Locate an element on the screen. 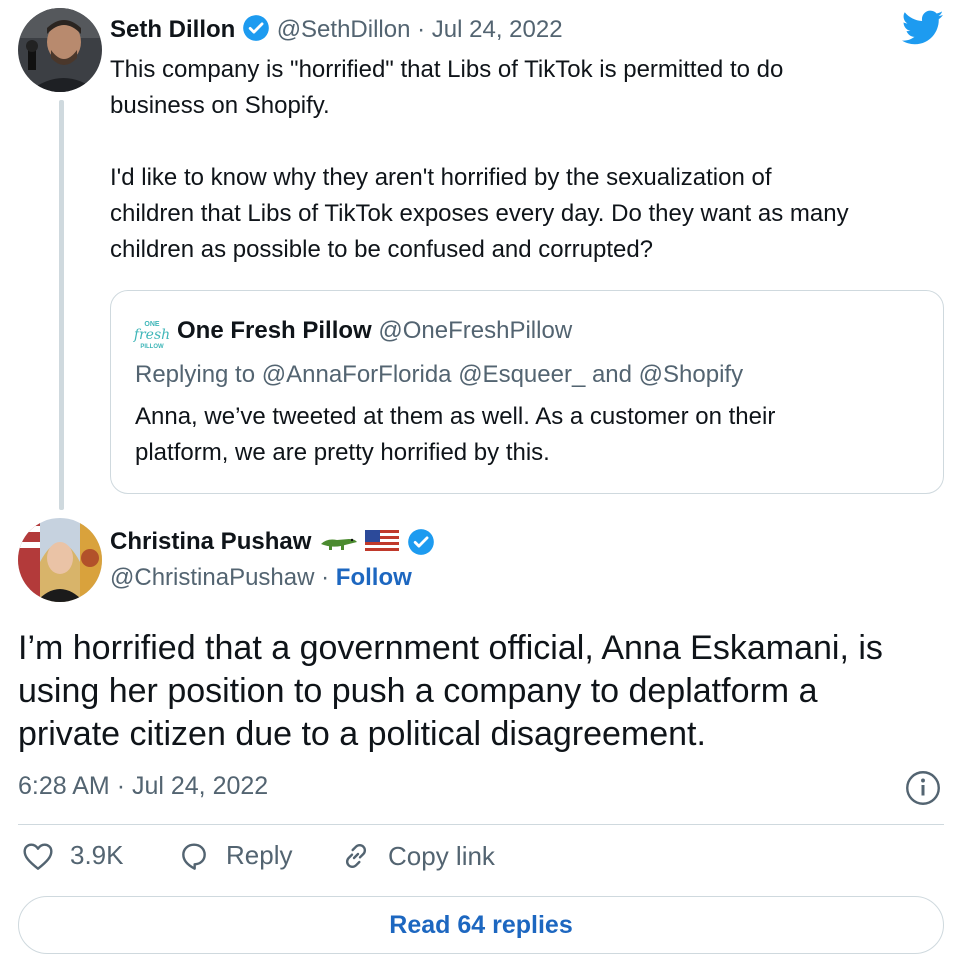 The image size is (960, 968). reply-button: Reply is located at coordinates (235, 855).